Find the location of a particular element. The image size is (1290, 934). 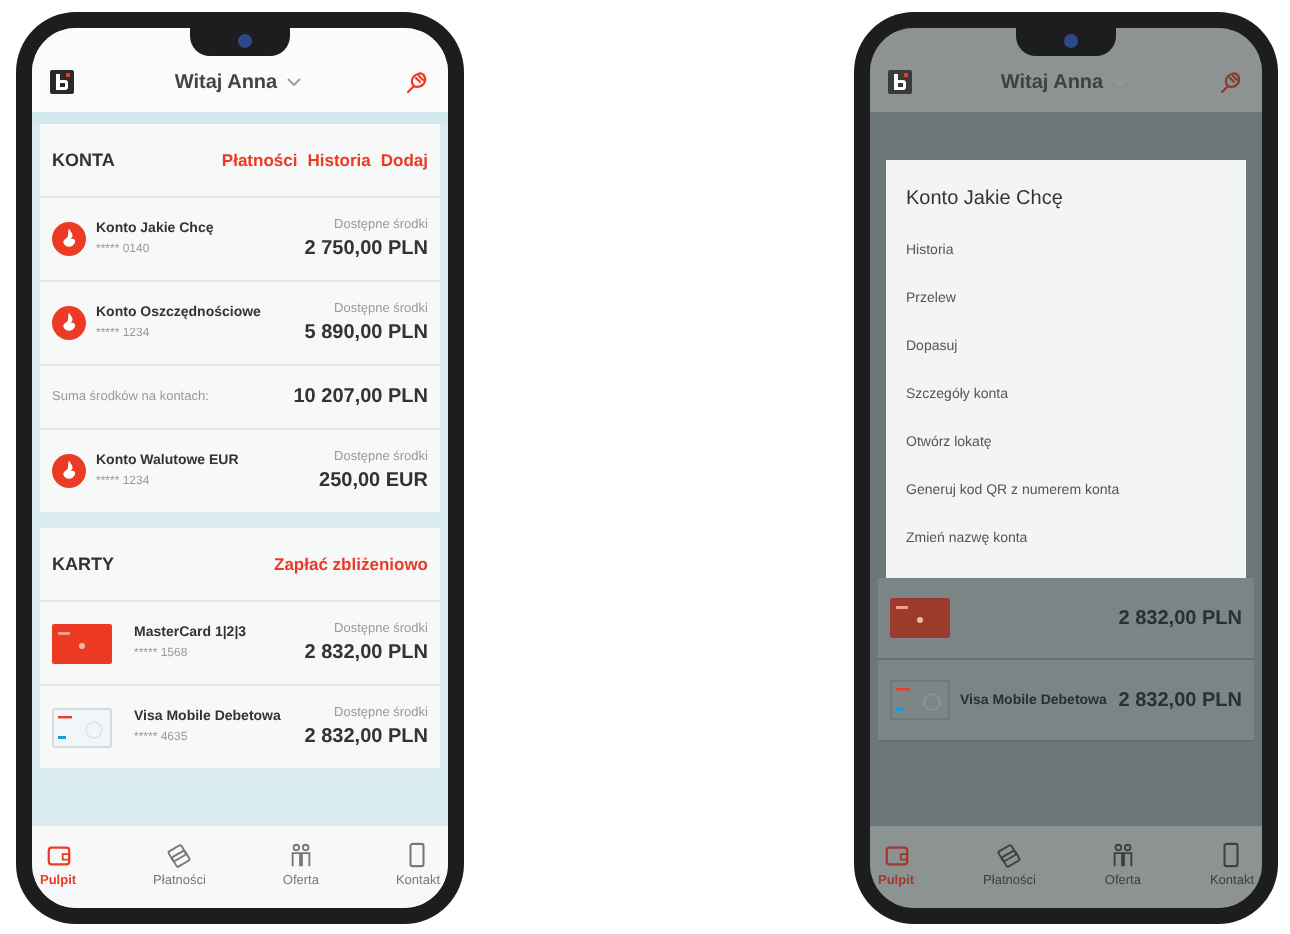

balance-amount: 2 750,00 PLN is located at coordinates (366, 249).